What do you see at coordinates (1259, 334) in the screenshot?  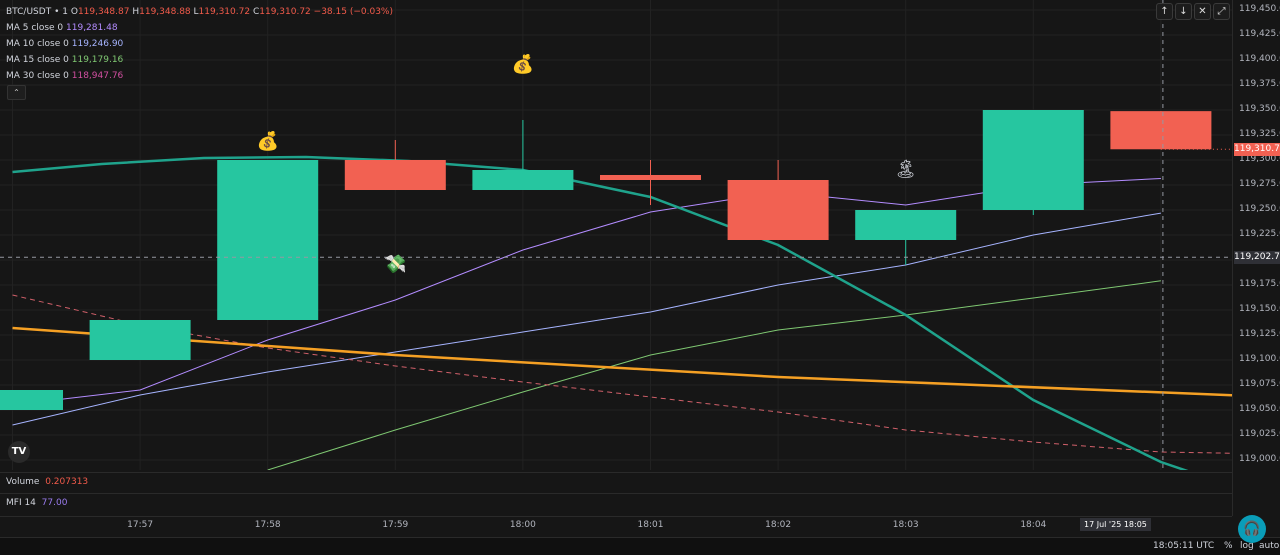 I see `price-tick-label: 119,125.00` at bounding box center [1259, 334].